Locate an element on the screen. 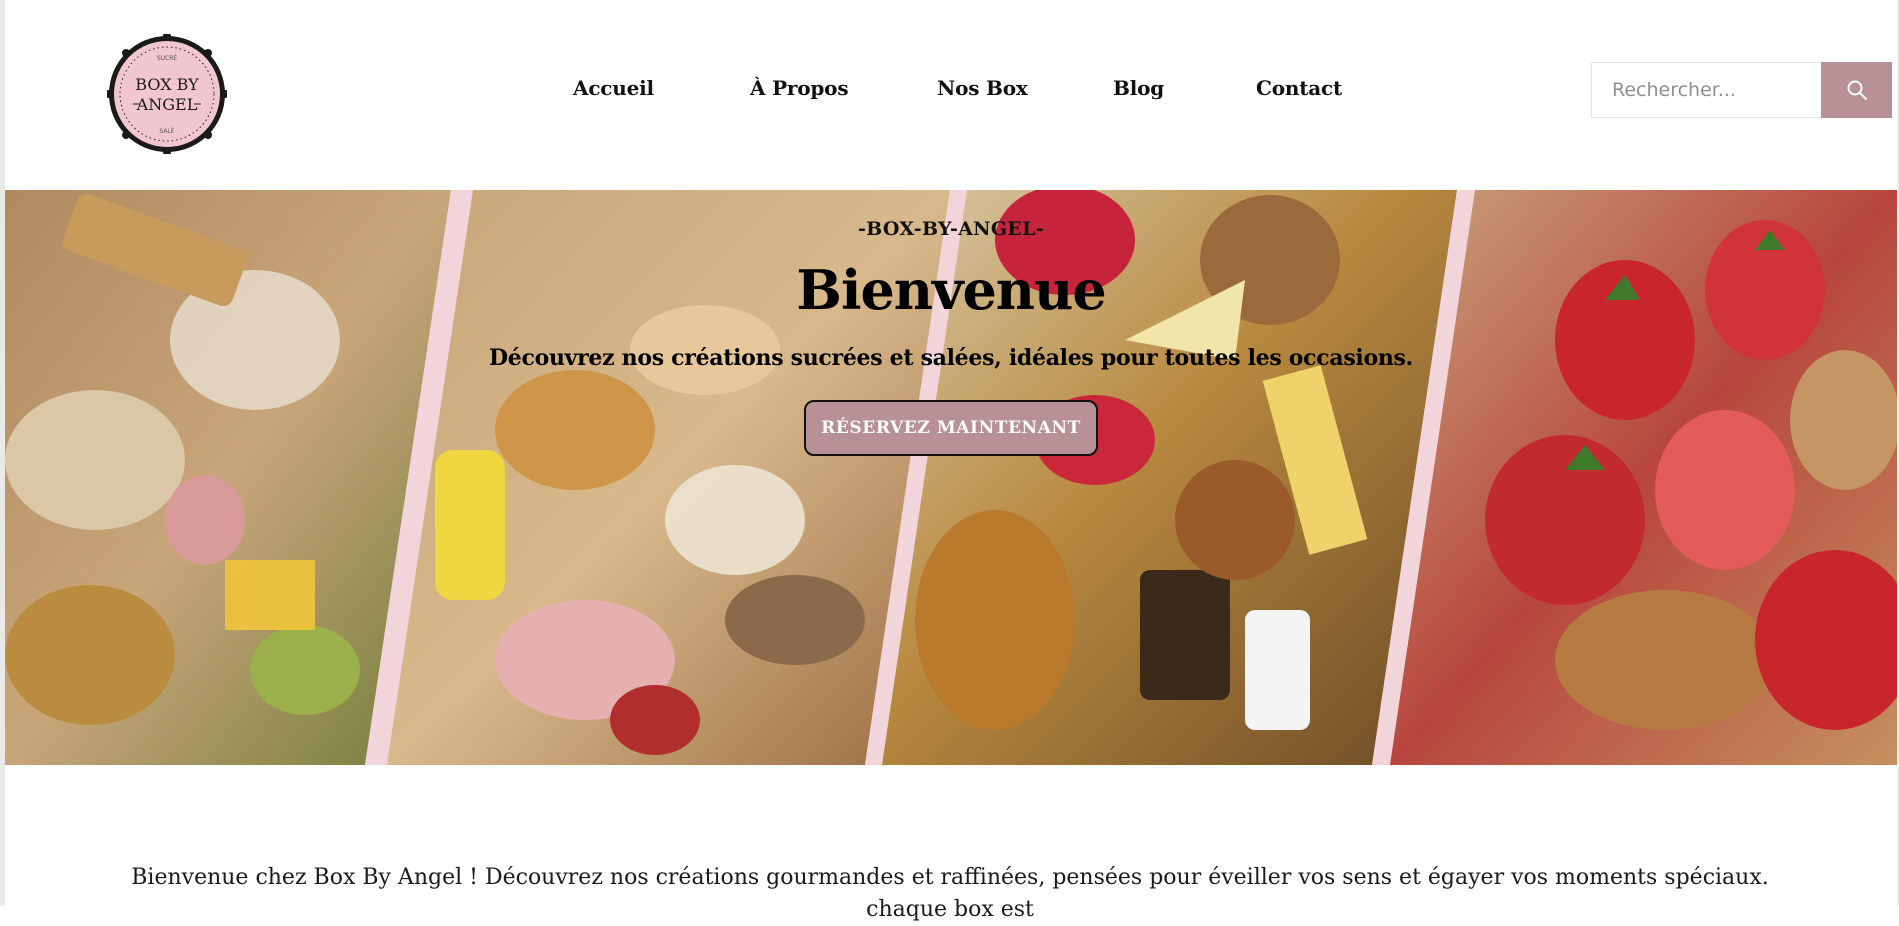 Image resolution: width=1899 pixels, height=926 pixels. nav-item-blog: Blog is located at coordinates (1138, 88).